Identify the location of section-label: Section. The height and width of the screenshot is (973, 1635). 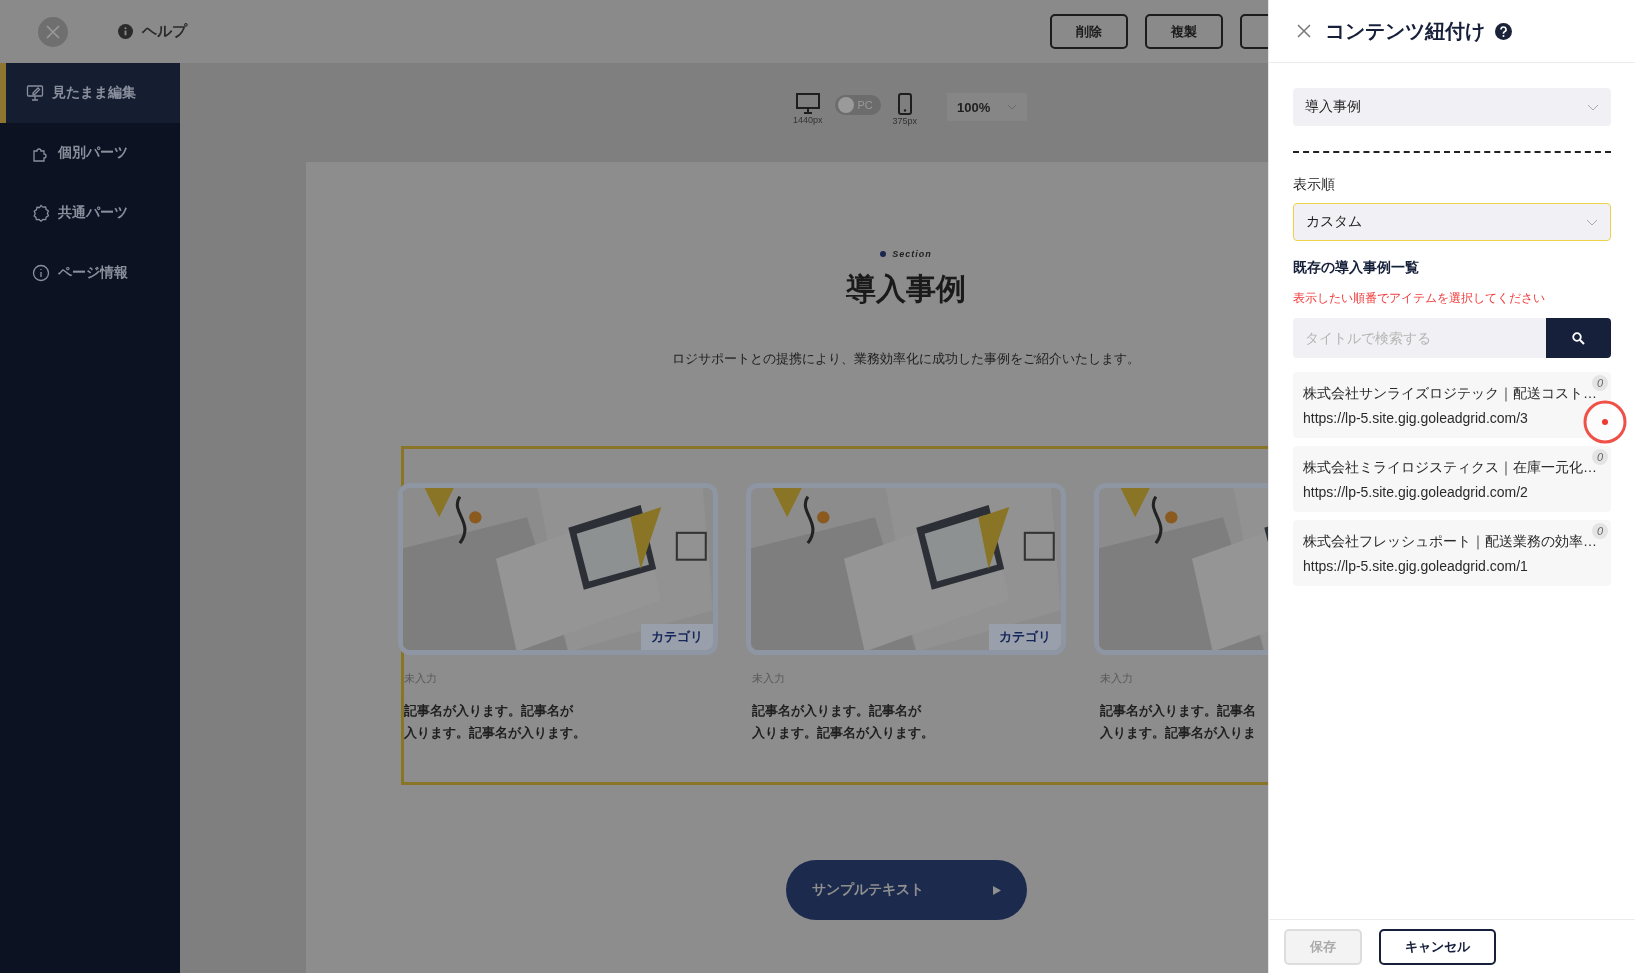
(906, 254).